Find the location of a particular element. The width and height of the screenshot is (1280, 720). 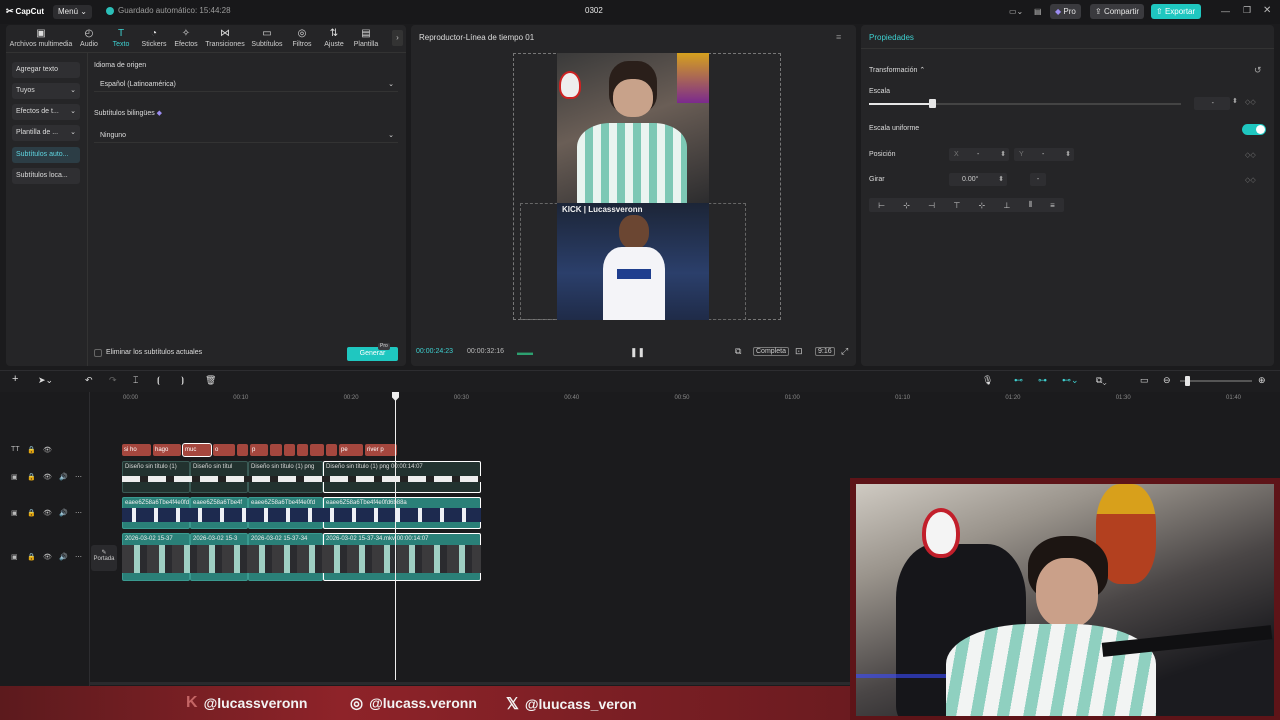

align-center-h-icon: ⊹ is located at coordinates (906, 205).